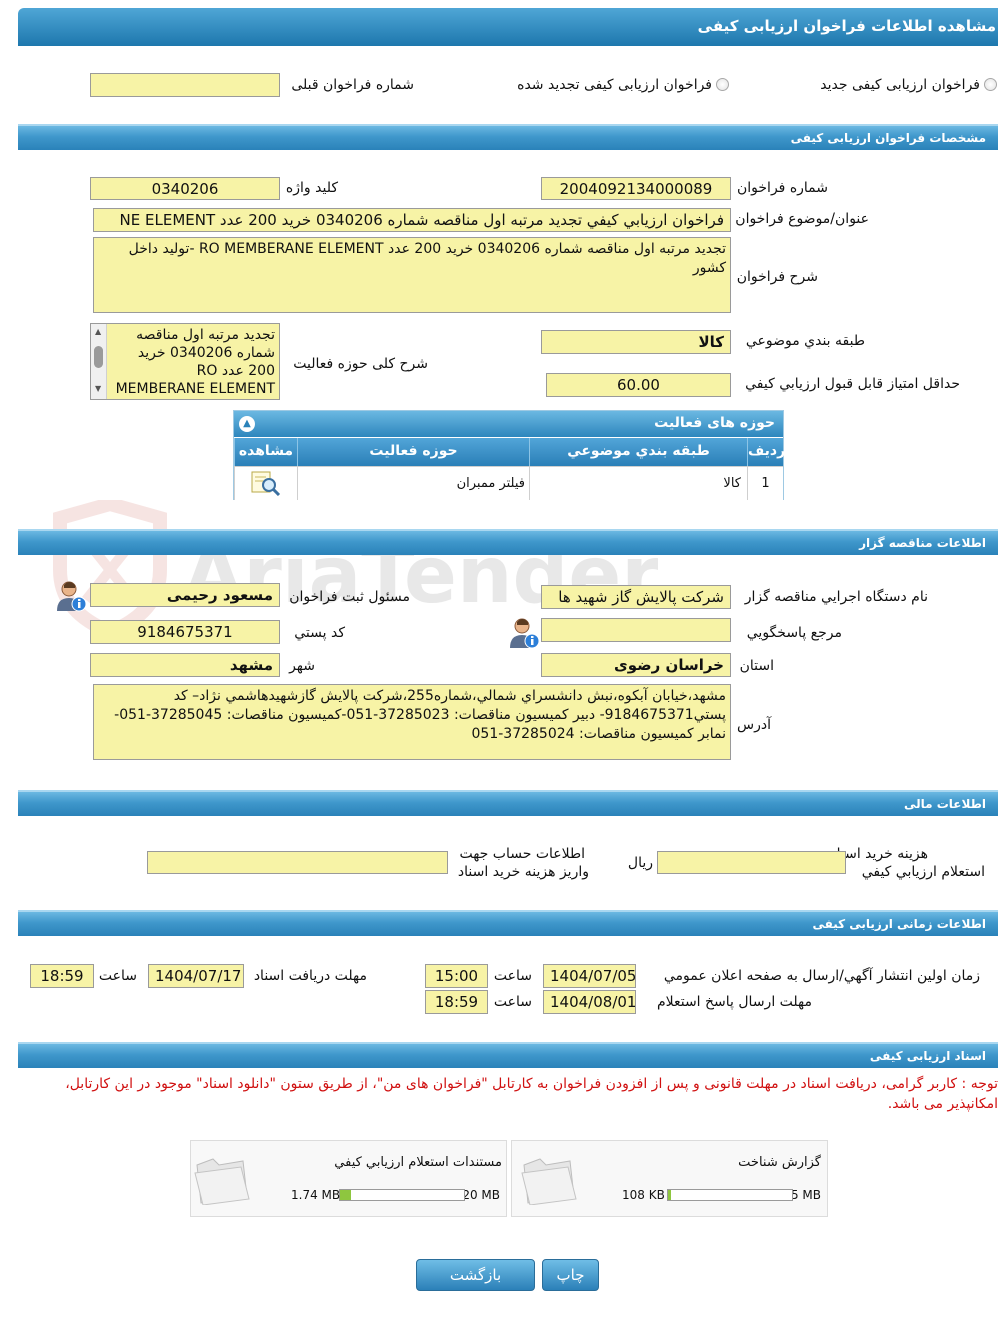 This screenshot has width=998, height=1325. Describe the element at coordinates (512, 976) in the screenshot. I see `publish-time-label: ساعت` at that location.